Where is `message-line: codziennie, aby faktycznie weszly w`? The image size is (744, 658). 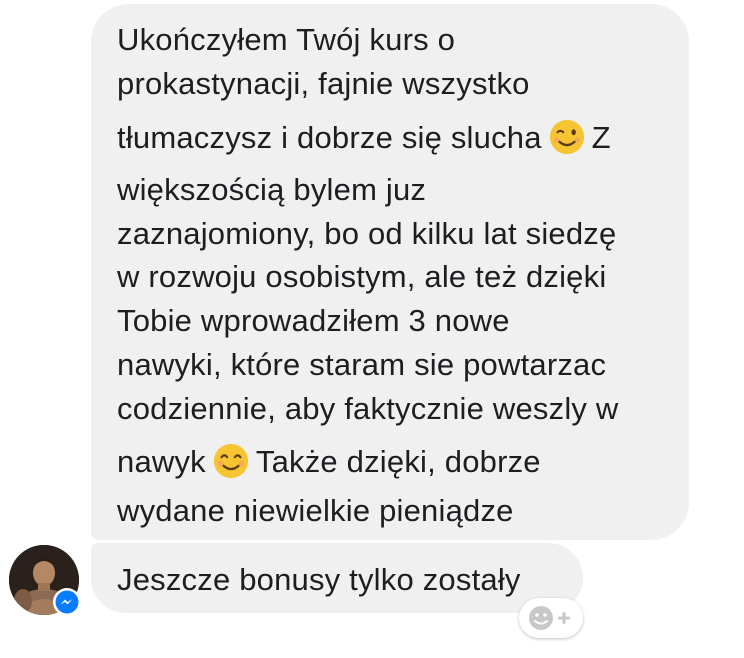
message-line: codziennie, aby faktycznie weszly w is located at coordinates (368, 408).